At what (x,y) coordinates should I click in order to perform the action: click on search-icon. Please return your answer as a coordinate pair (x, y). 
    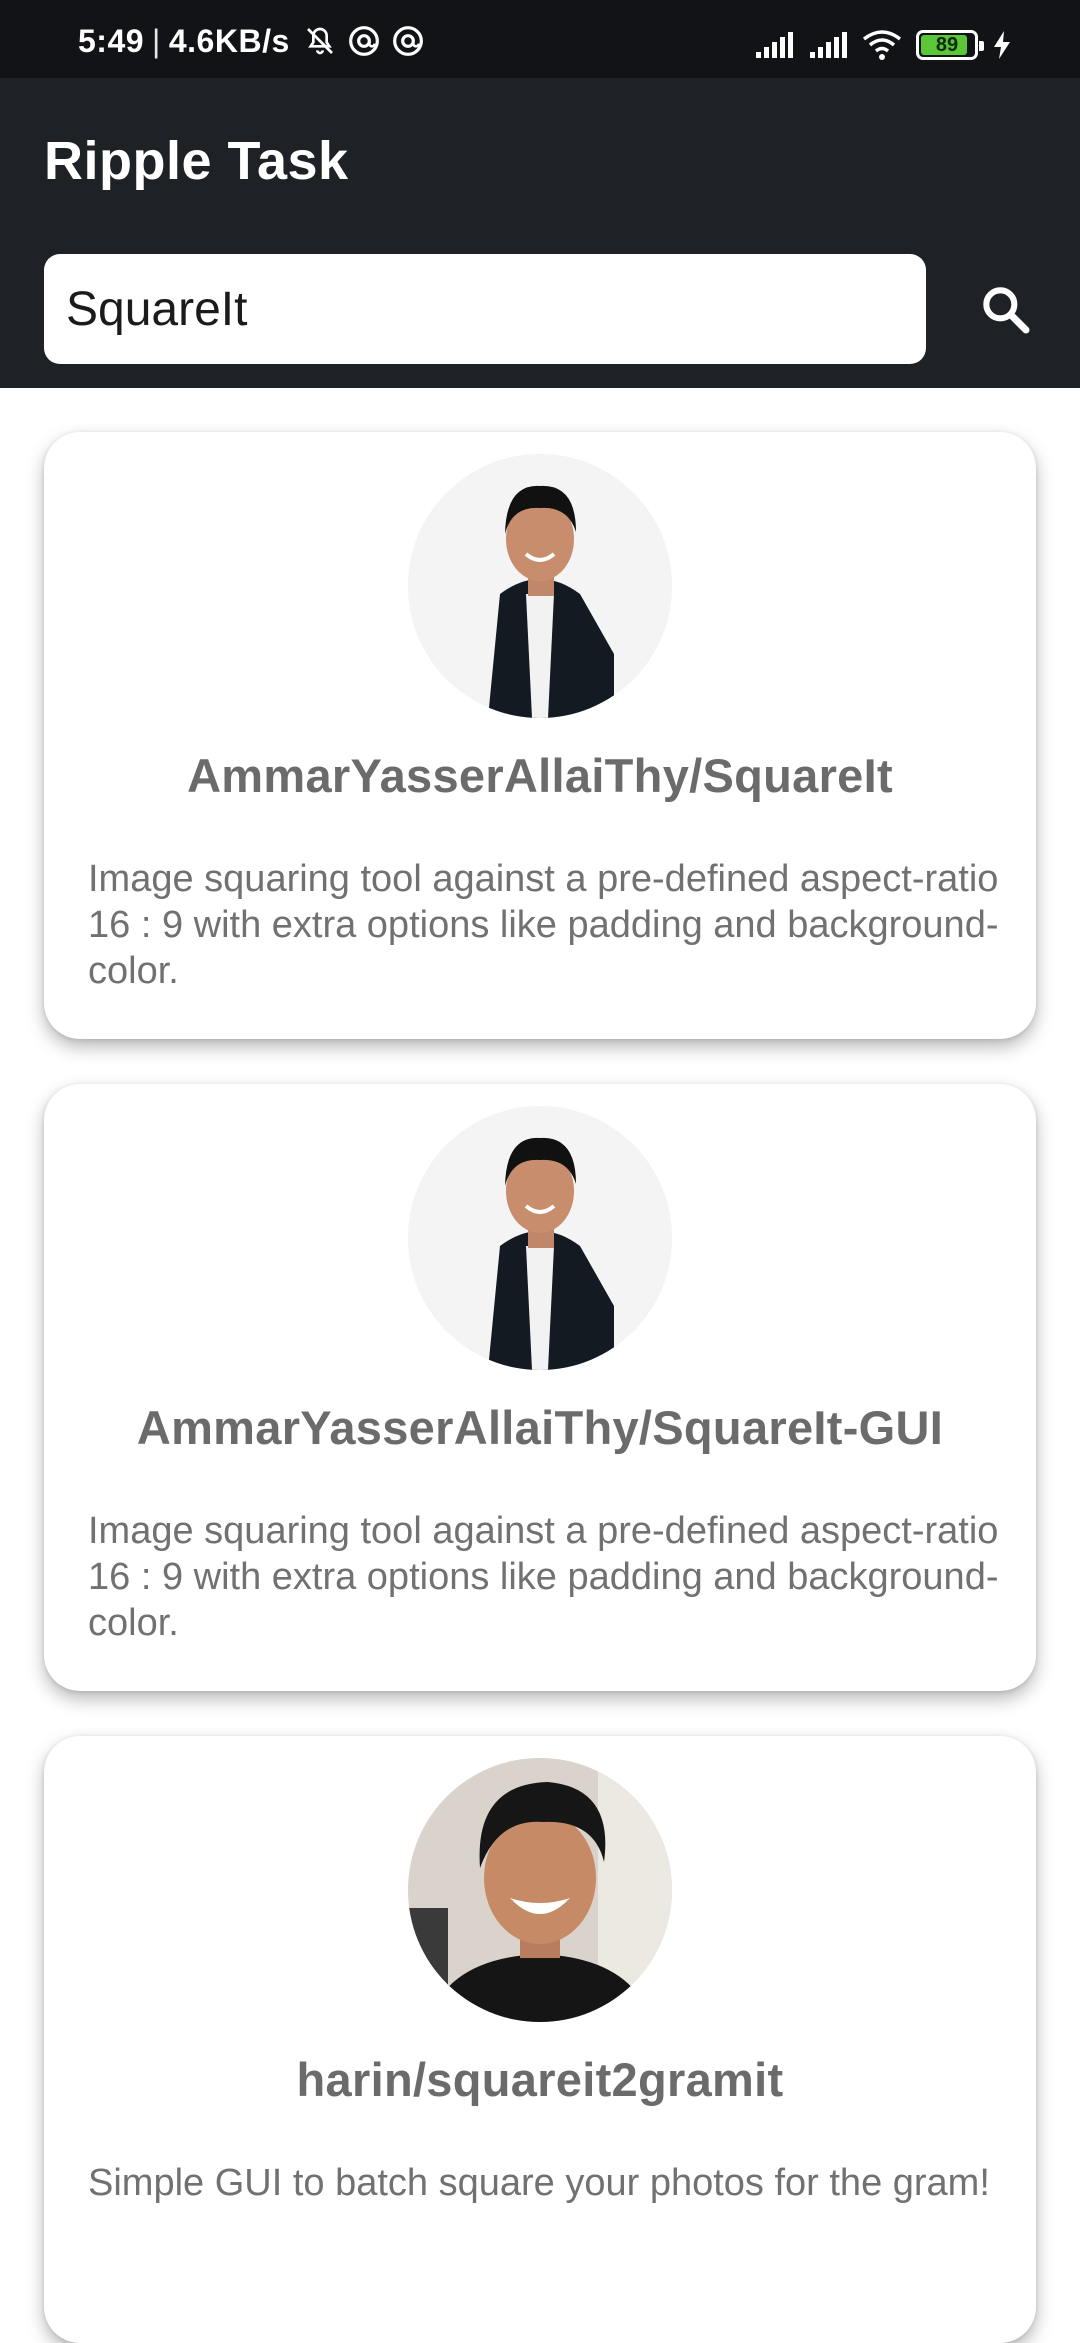
    Looking at the image, I should click on (1006, 310).